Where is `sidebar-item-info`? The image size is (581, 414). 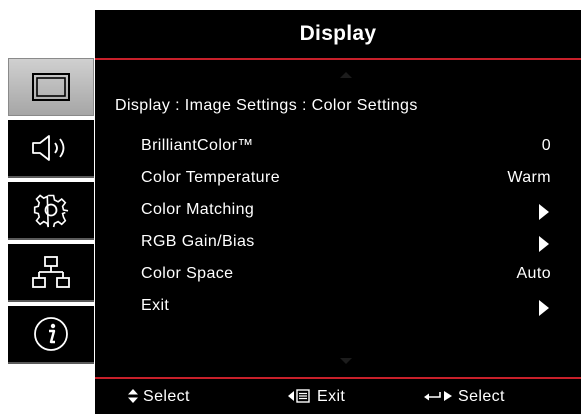 sidebar-item-info is located at coordinates (51, 335).